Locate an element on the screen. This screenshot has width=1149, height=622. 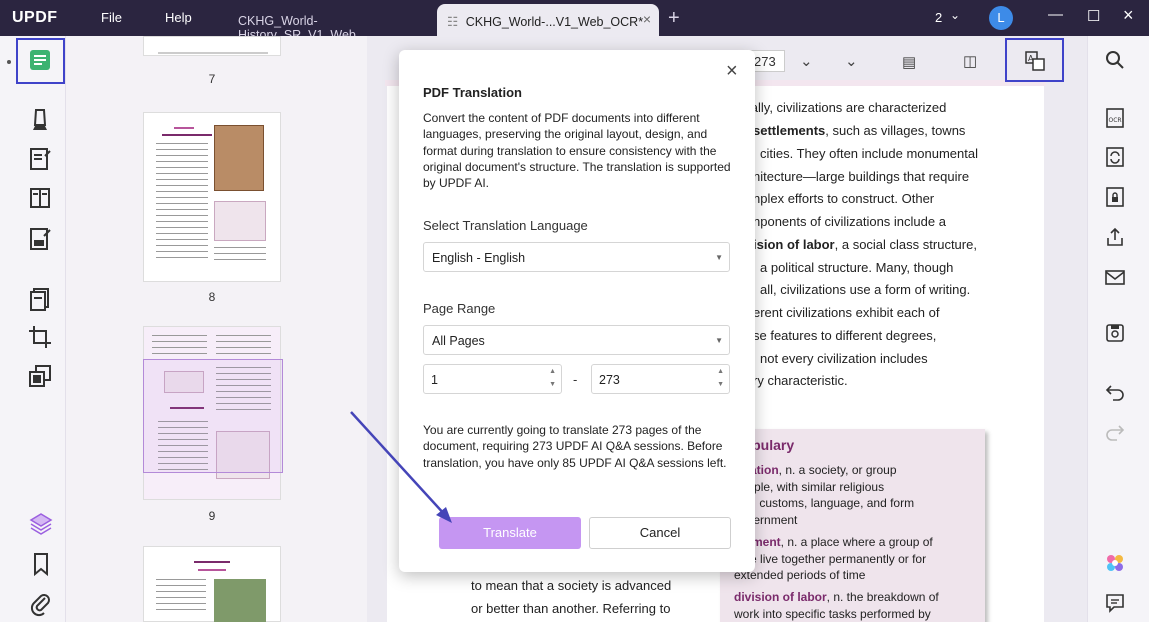
redo-icon is located at coordinates (1115, 431).